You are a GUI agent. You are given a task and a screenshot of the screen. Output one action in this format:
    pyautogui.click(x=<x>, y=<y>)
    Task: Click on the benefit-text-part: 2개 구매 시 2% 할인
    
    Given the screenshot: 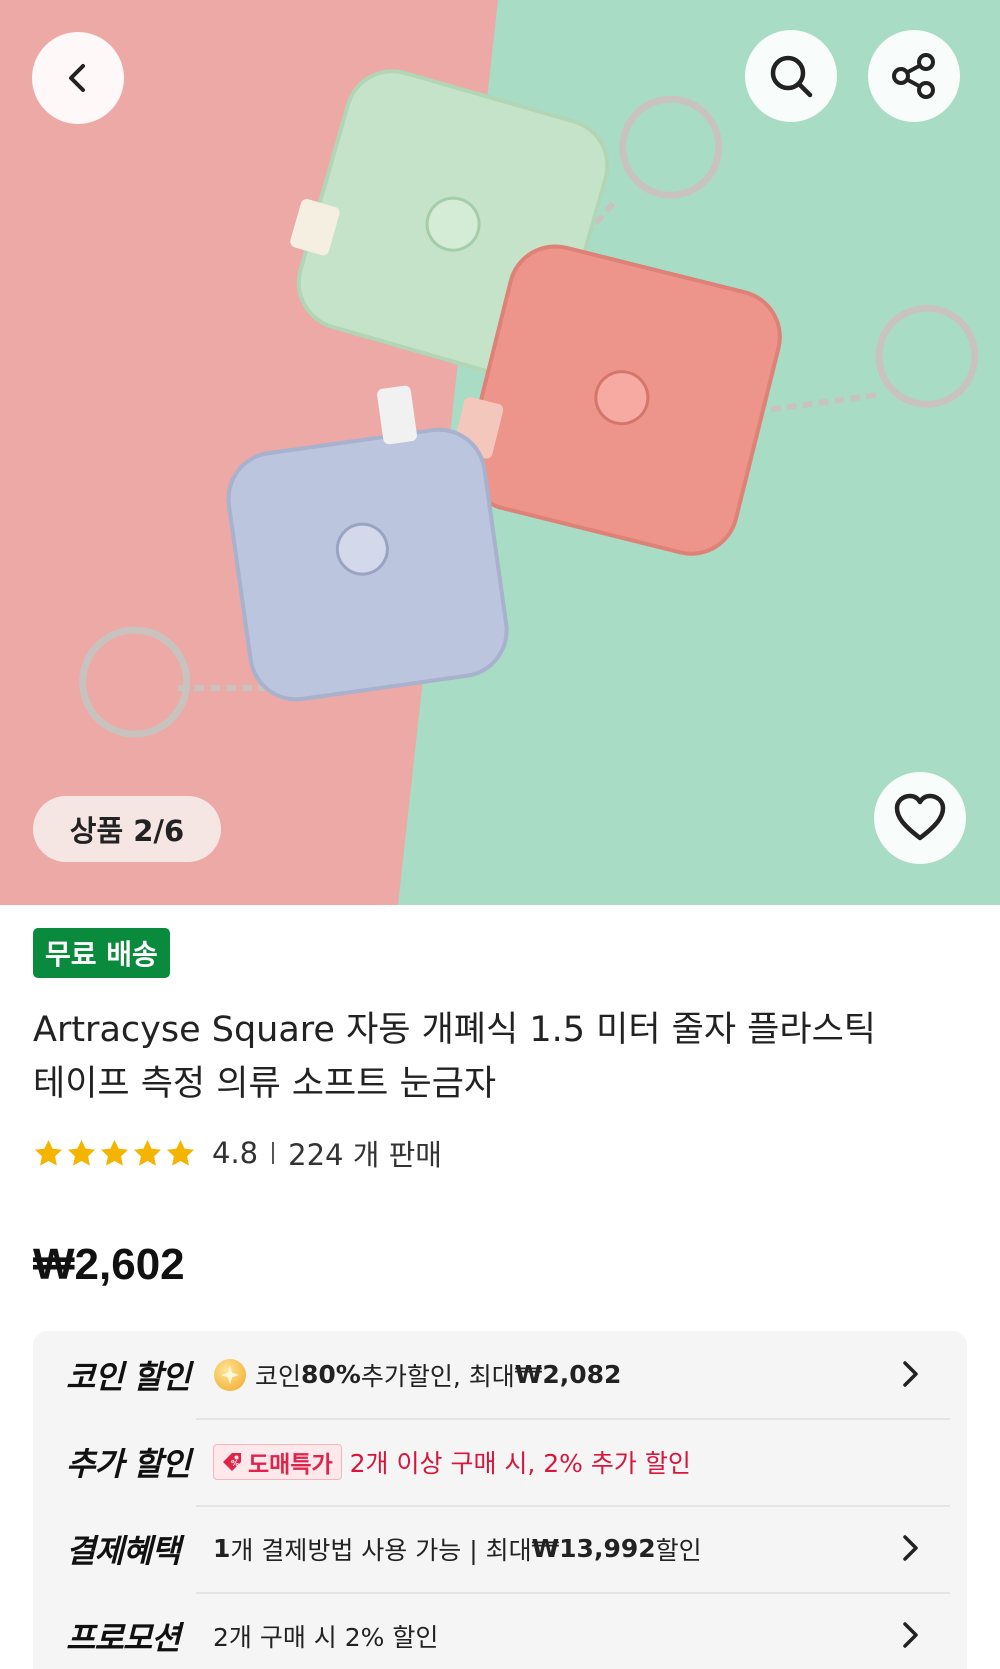 What is the action you would take?
    pyautogui.click(x=326, y=1637)
    